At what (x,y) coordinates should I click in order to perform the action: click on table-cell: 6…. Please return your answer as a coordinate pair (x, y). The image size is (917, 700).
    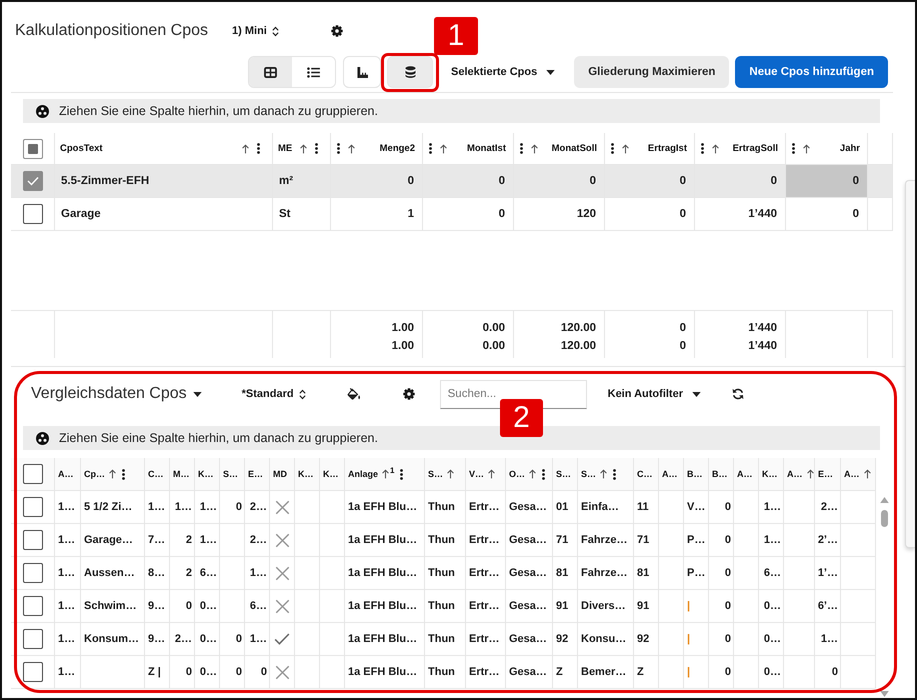
    Looking at the image, I should click on (257, 606).